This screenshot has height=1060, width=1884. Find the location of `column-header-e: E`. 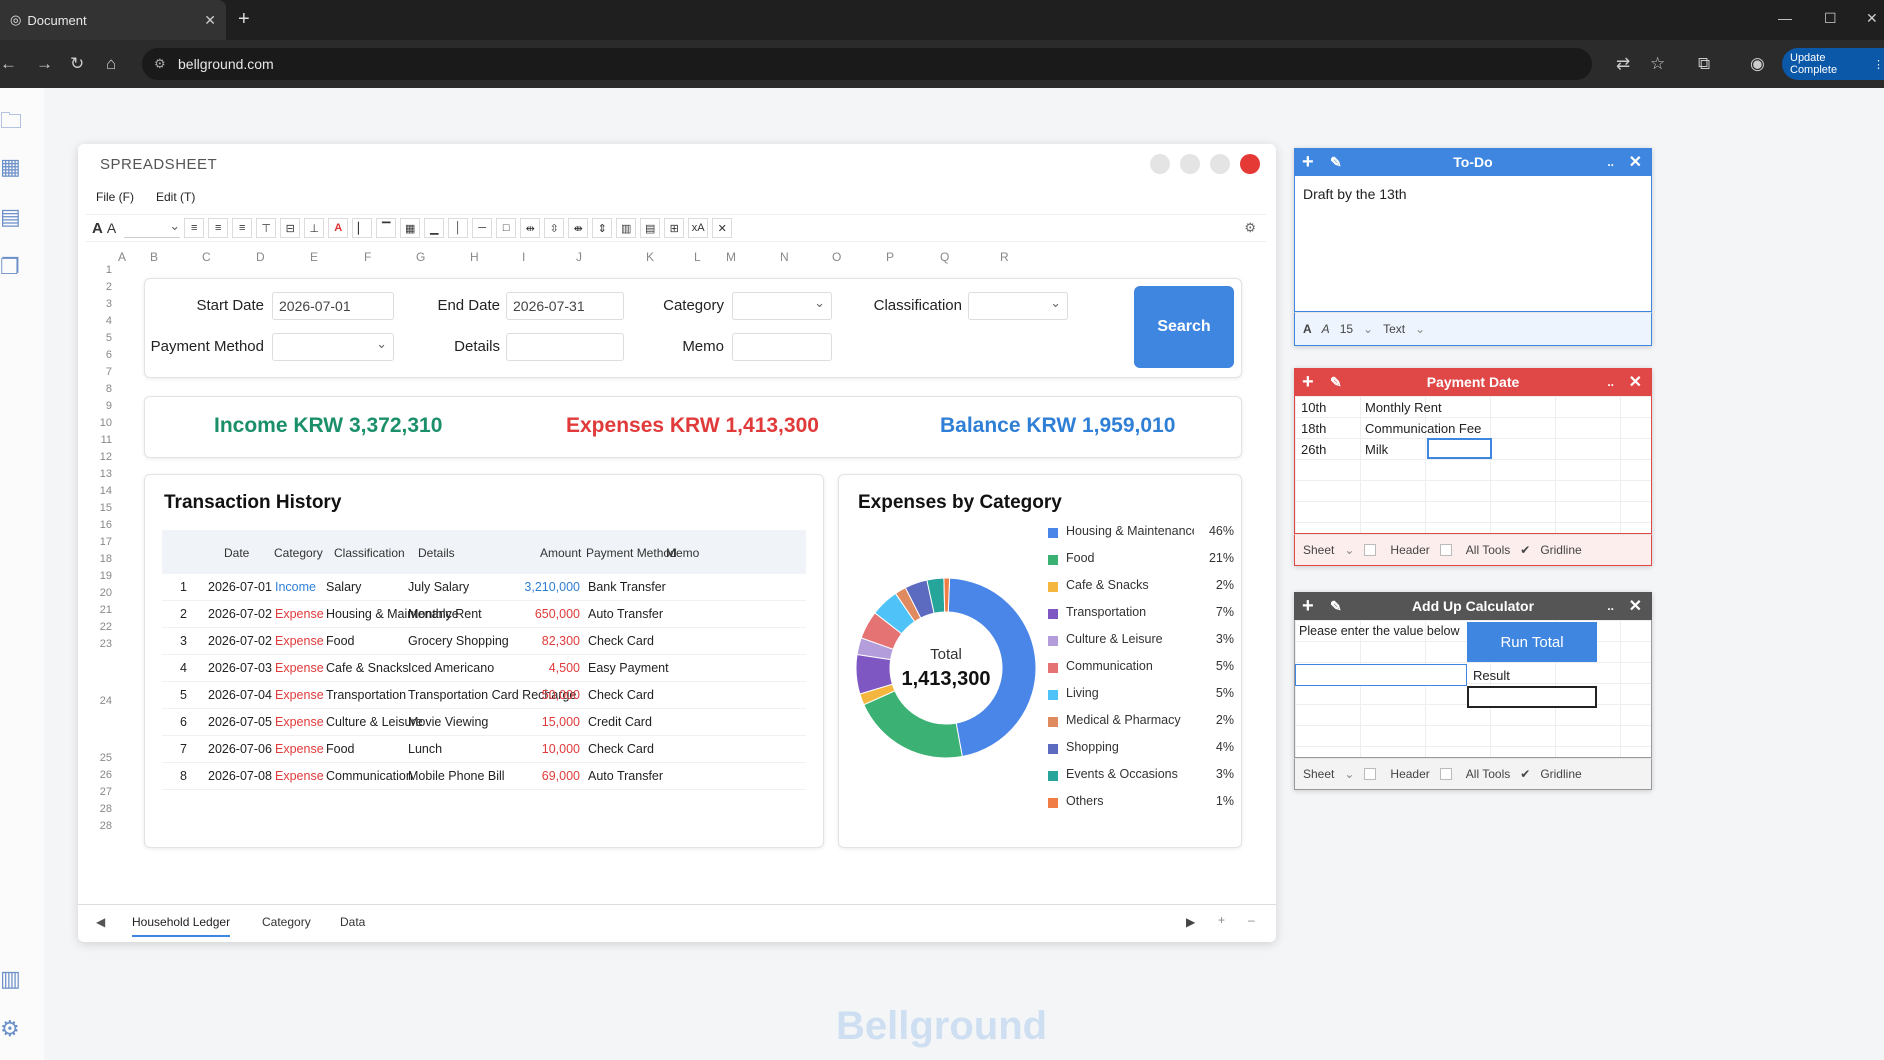

column-header-e: E is located at coordinates (314, 257).